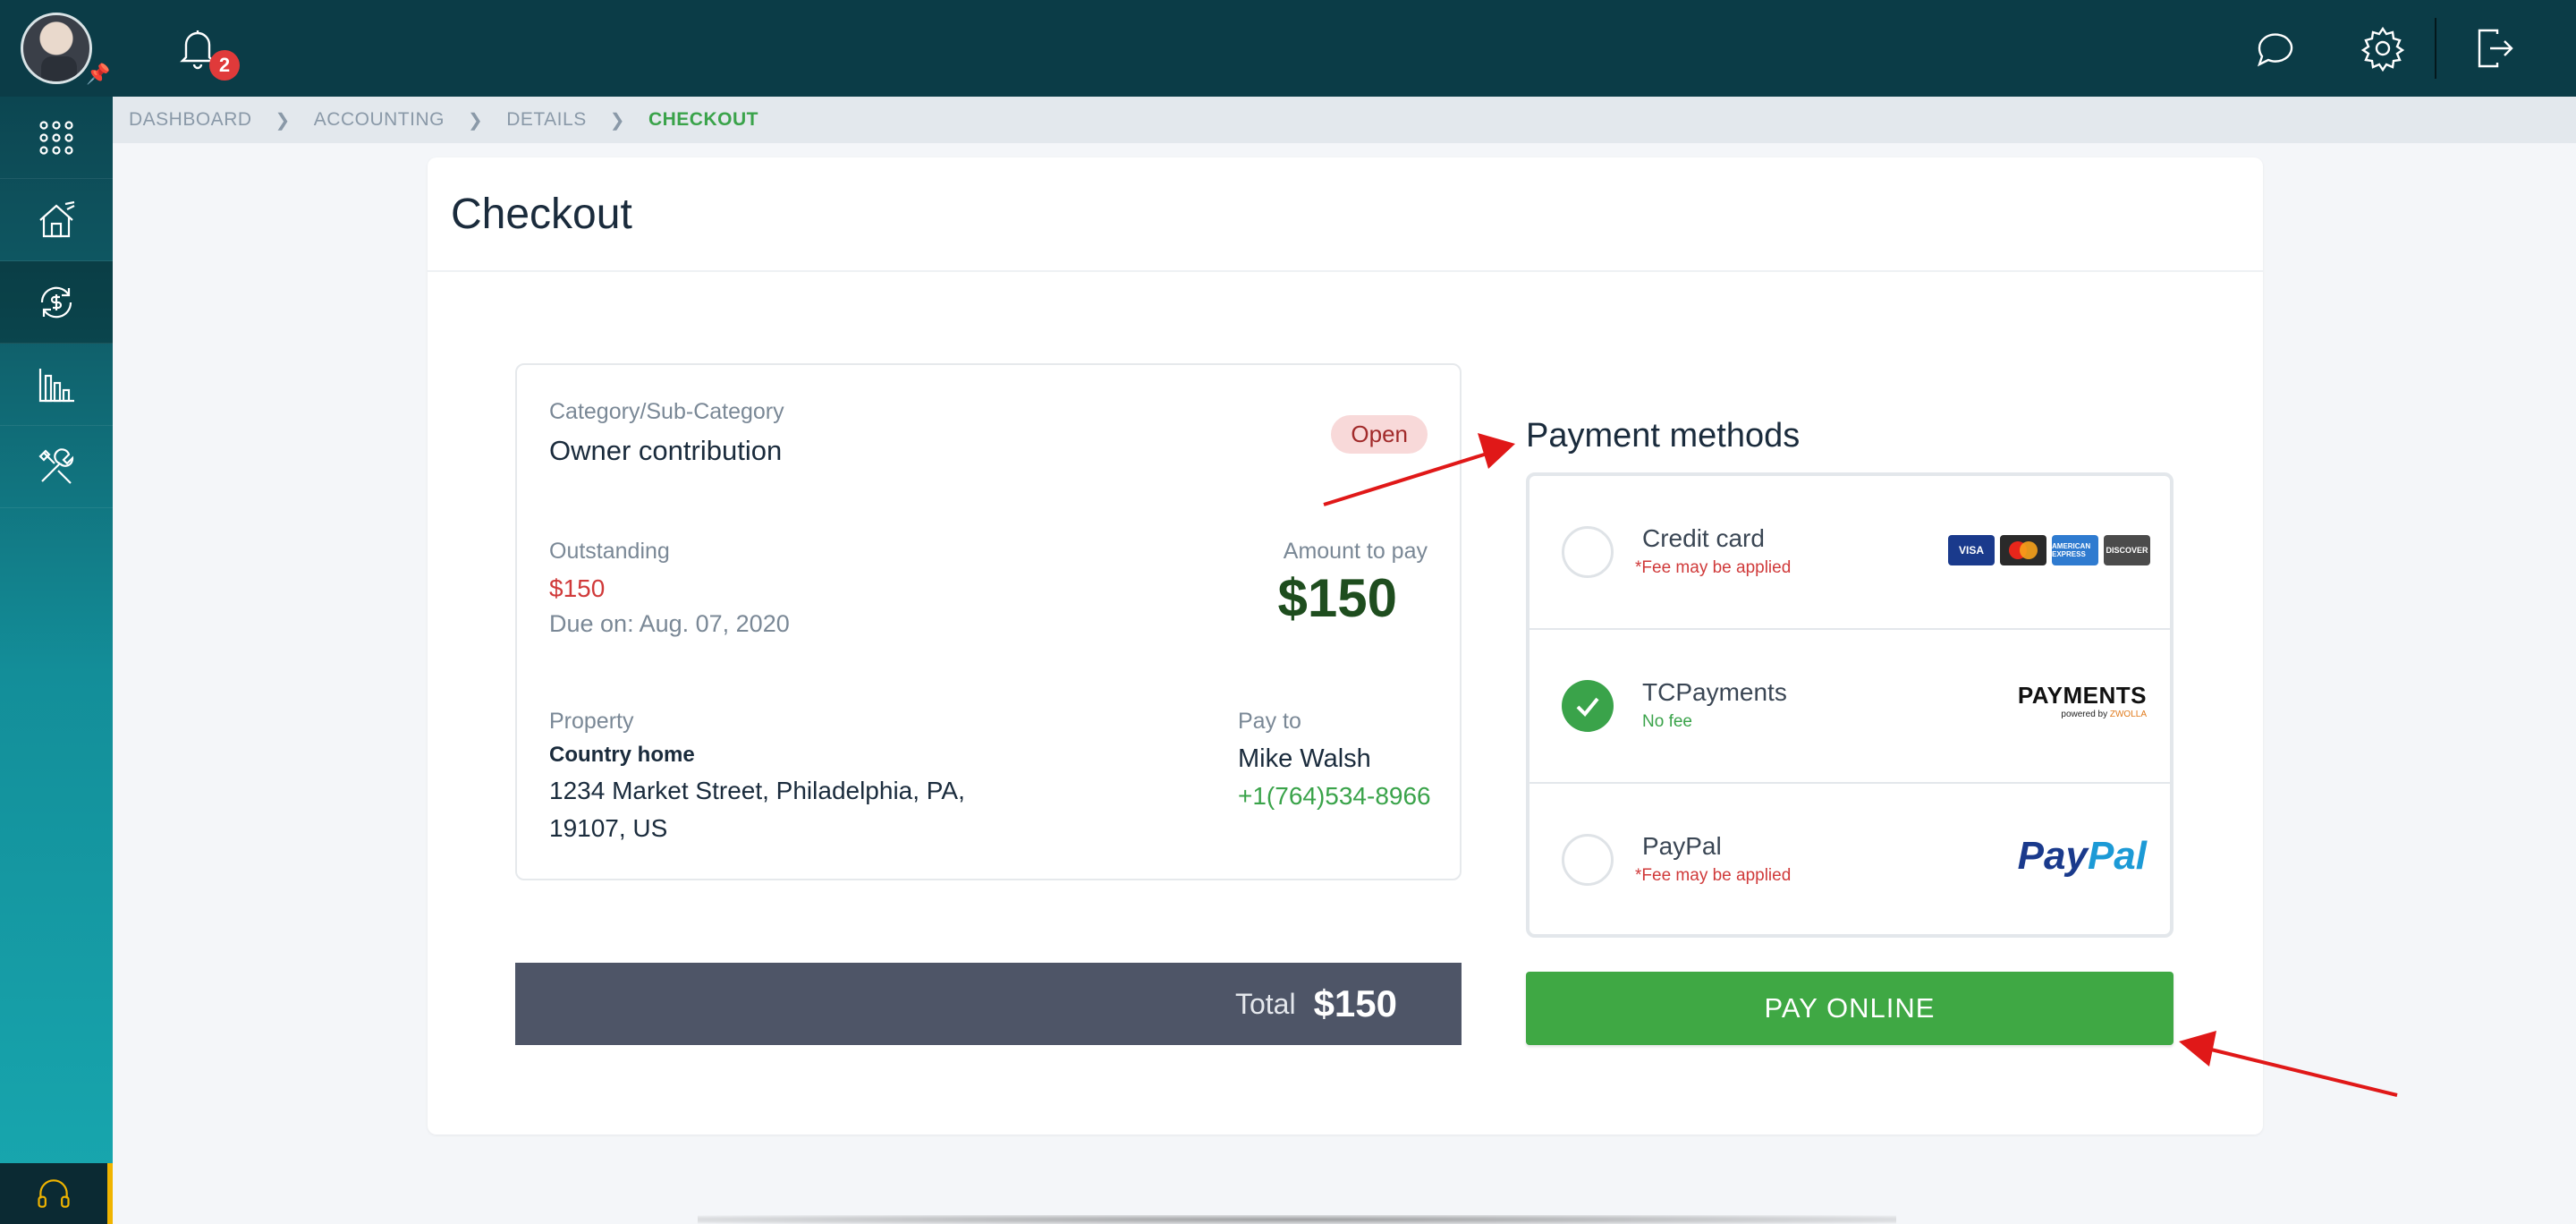 The height and width of the screenshot is (1224, 2576). Describe the element at coordinates (2082, 700) in the screenshot. I see `payments-logo-icon: PAYMENTS powered by ZWOLLA` at that location.